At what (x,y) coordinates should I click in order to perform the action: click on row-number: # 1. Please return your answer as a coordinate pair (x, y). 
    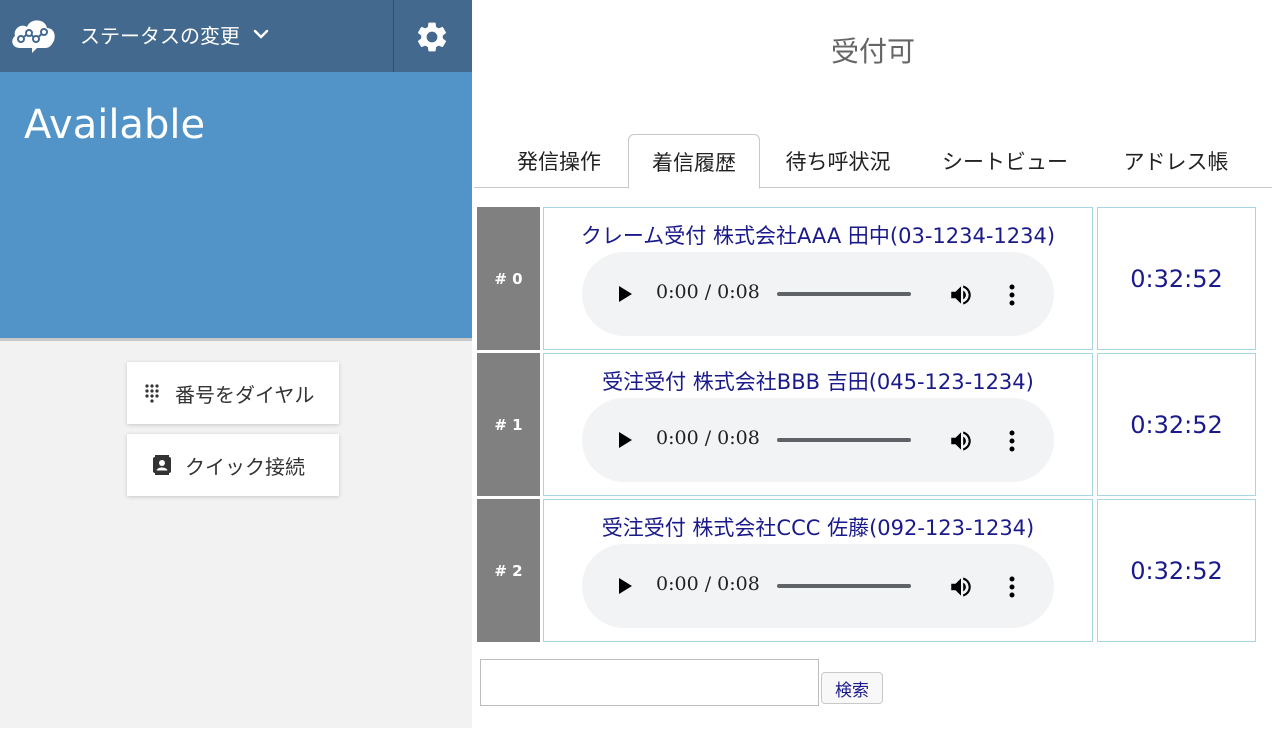
    Looking at the image, I should click on (508, 424).